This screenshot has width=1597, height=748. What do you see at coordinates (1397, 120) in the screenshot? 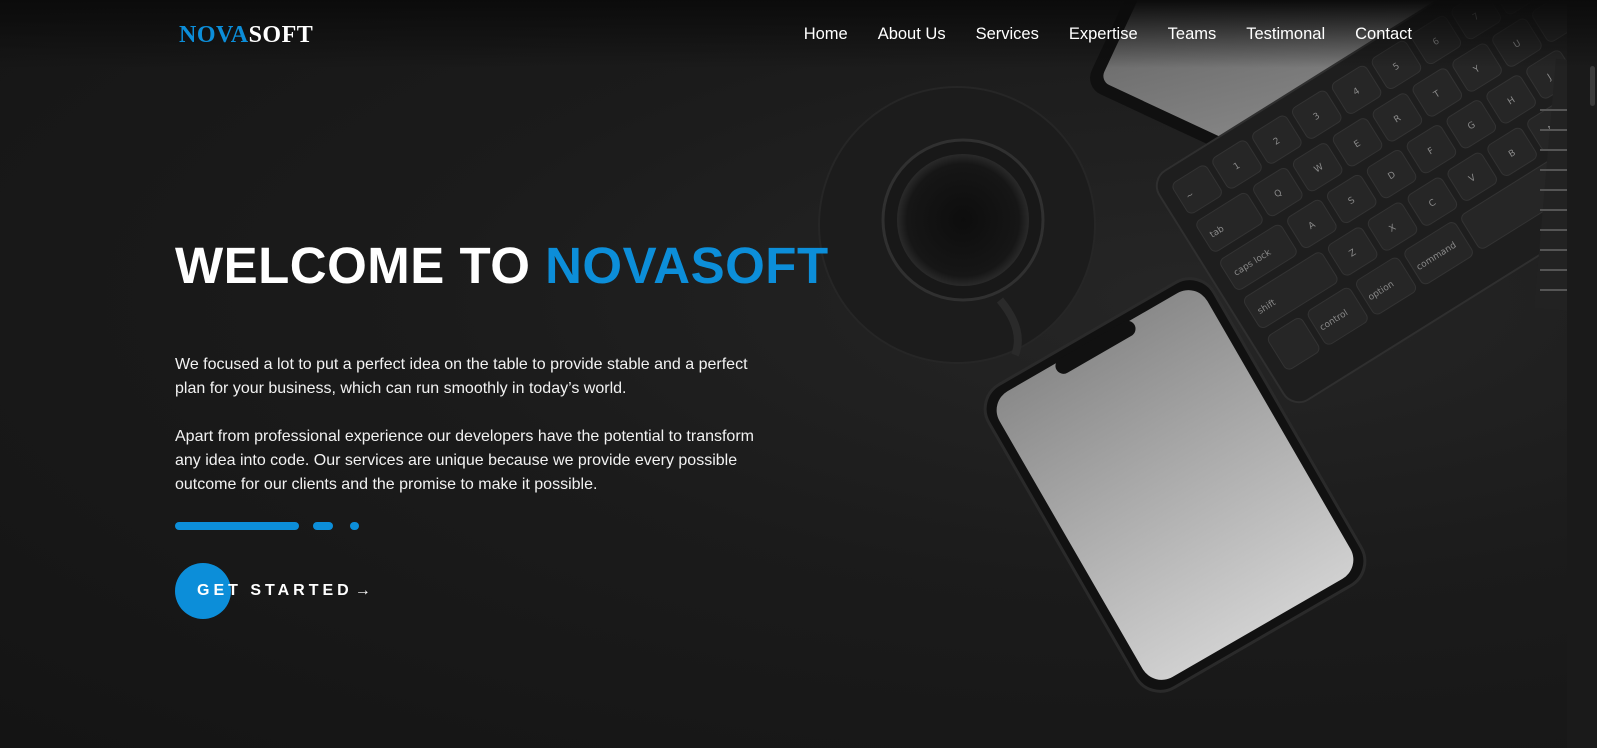
I see `svg-text: R` at bounding box center [1397, 120].